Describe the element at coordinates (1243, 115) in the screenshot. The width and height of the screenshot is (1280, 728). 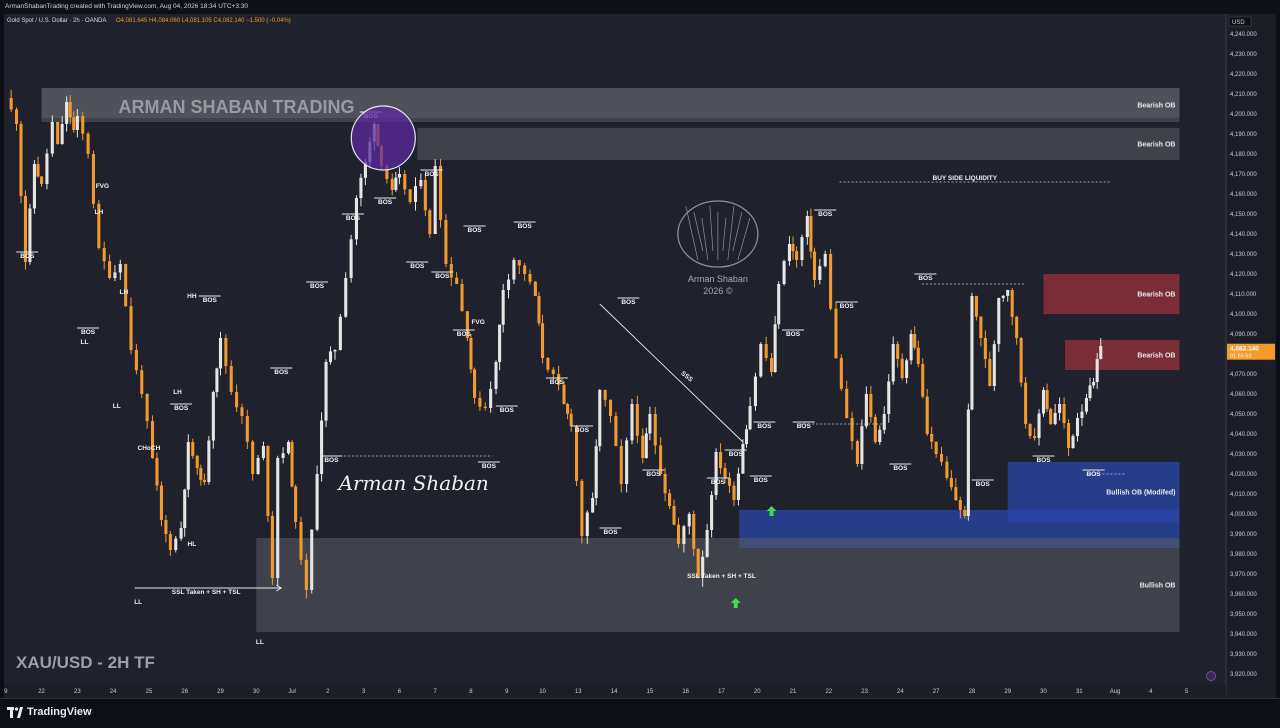
I see `y-tick-label: 4,200.000` at that location.